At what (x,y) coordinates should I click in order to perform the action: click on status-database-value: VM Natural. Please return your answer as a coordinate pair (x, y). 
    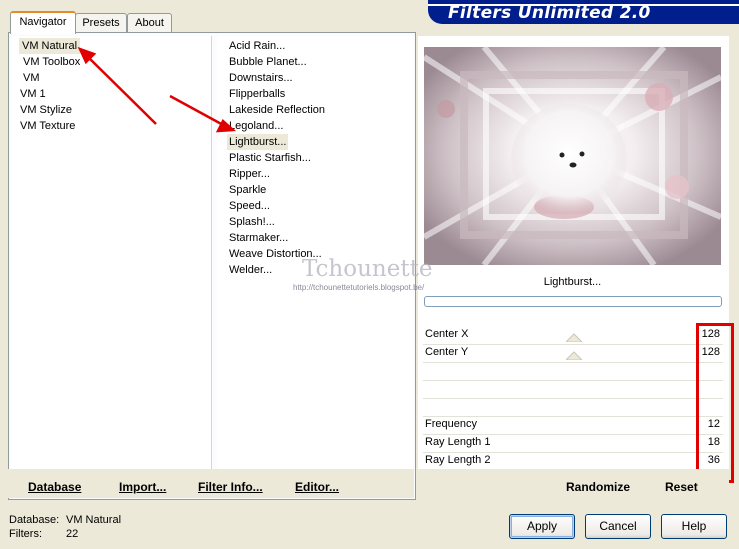
    Looking at the image, I should click on (94, 520).